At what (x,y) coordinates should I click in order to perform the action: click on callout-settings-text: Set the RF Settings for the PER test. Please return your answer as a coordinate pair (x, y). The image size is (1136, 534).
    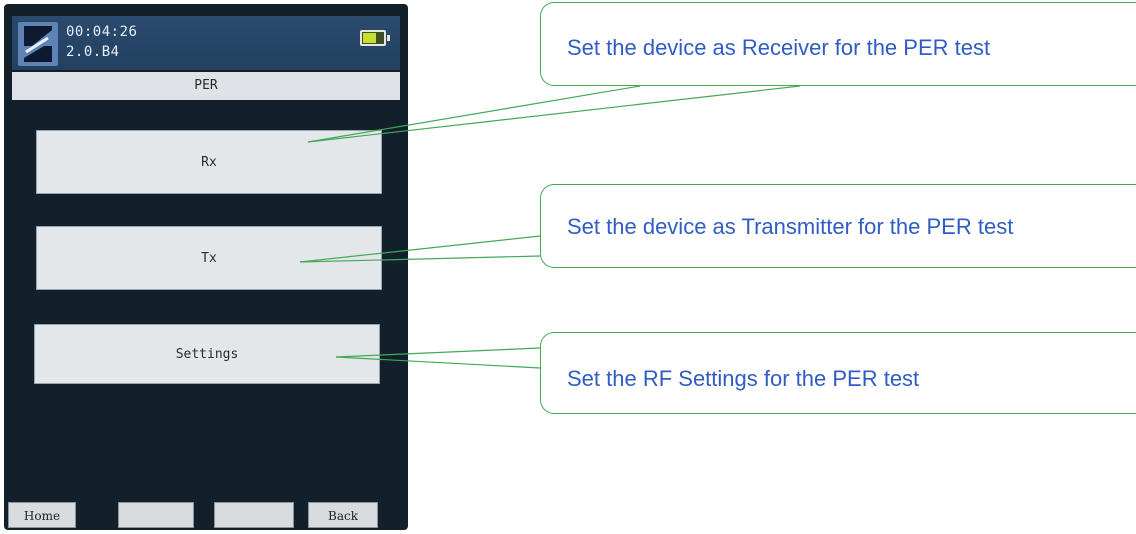
    Looking at the image, I should click on (743, 378).